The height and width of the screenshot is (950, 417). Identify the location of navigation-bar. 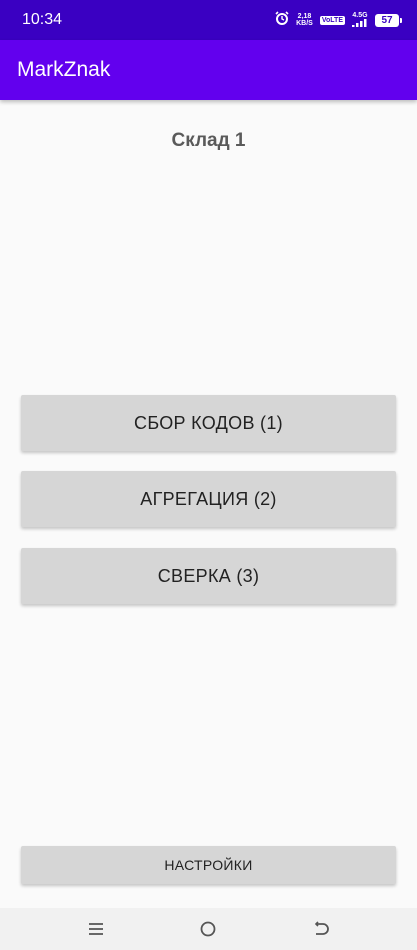
(208, 929).